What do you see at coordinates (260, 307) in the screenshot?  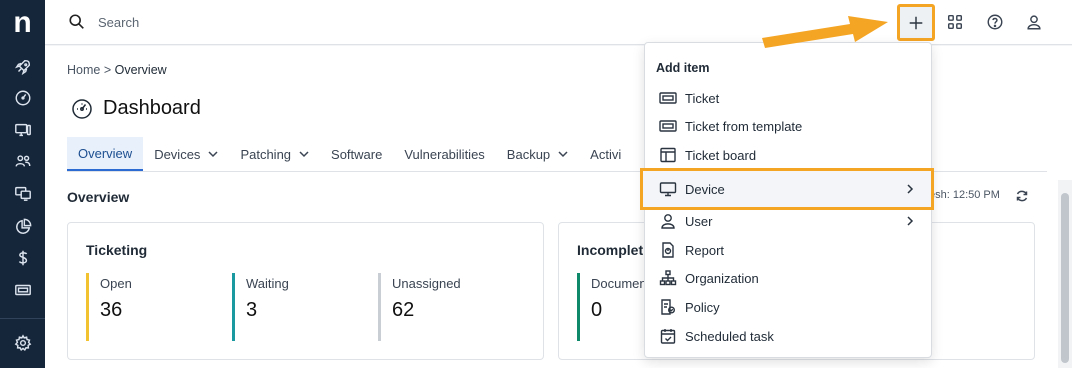 I see `stat-waiting: Waiting 3` at bounding box center [260, 307].